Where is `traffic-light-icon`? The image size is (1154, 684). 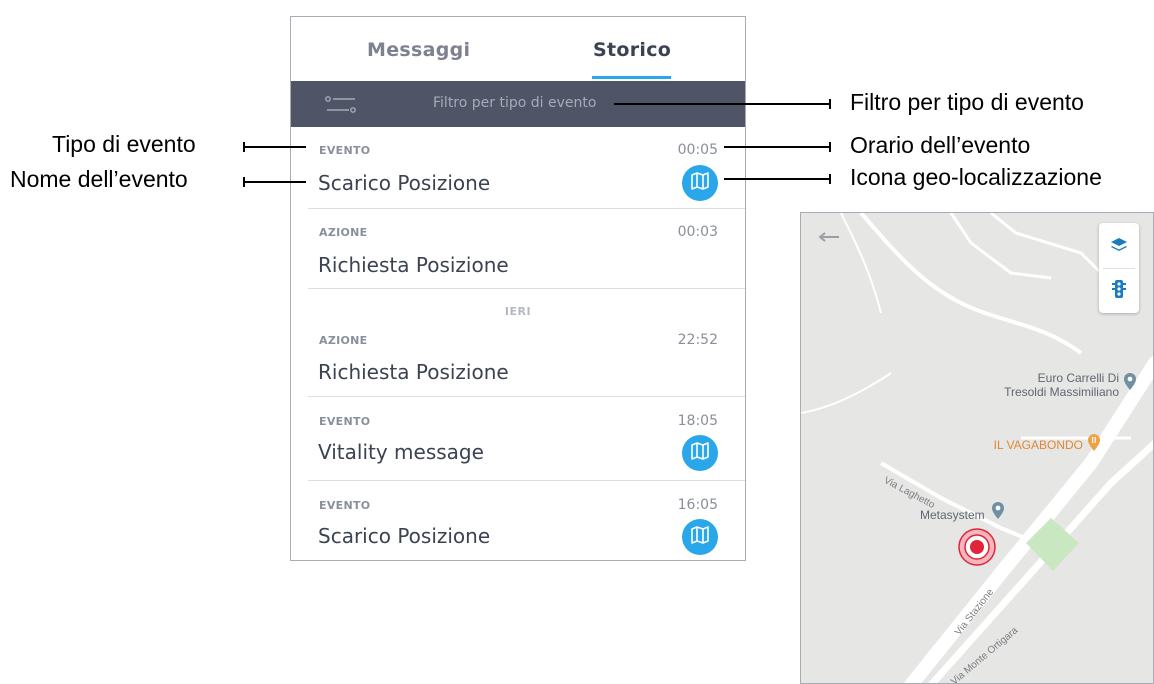 traffic-light-icon is located at coordinates (1119, 291).